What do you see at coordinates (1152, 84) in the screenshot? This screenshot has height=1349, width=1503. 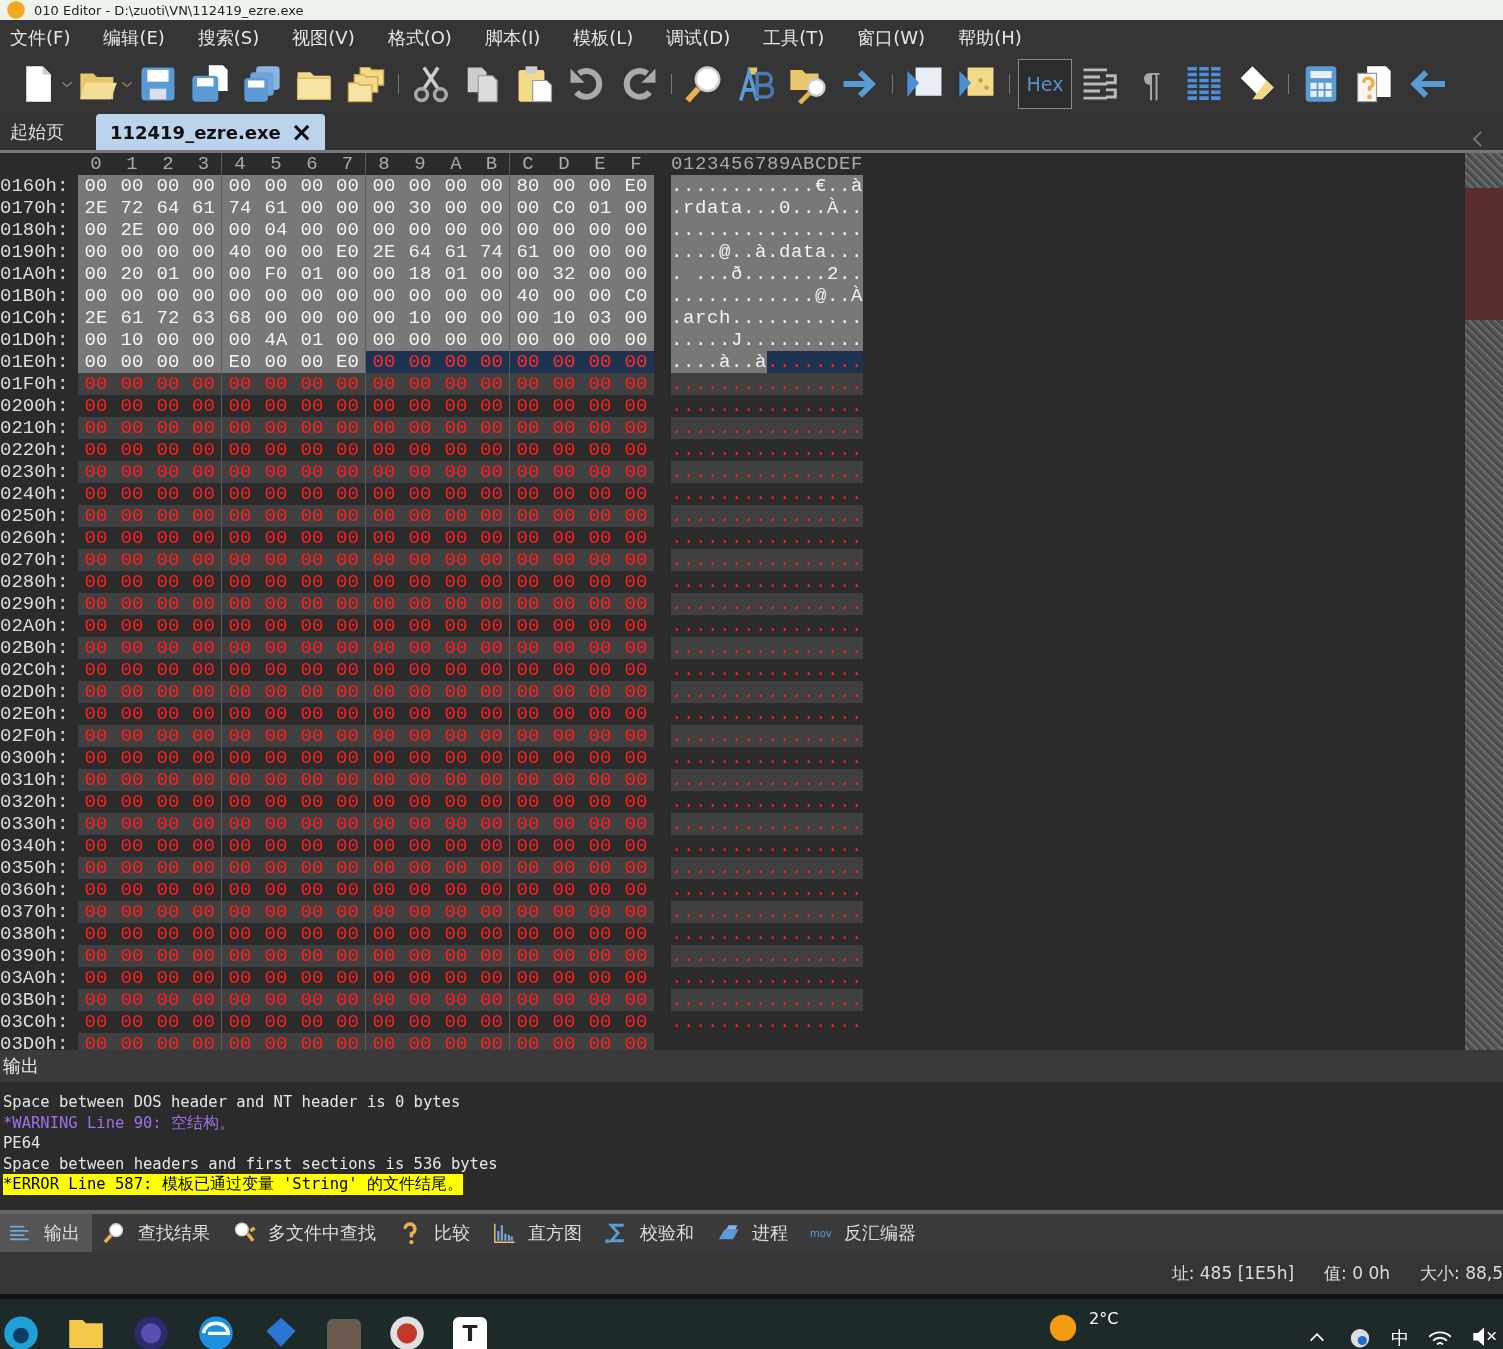 I see `show-characters-button: ¶` at bounding box center [1152, 84].